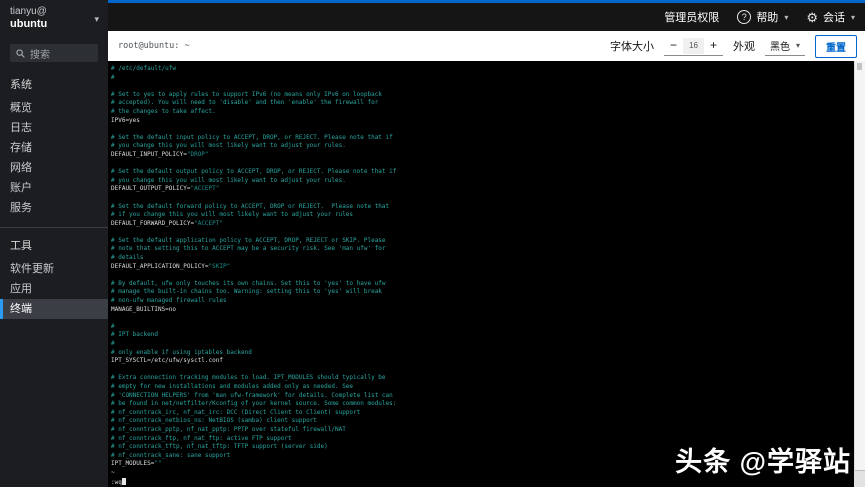 This screenshot has width=865, height=487. Describe the element at coordinates (54, 108) in the screenshot. I see `sidebar-item-概览: 概览` at that location.